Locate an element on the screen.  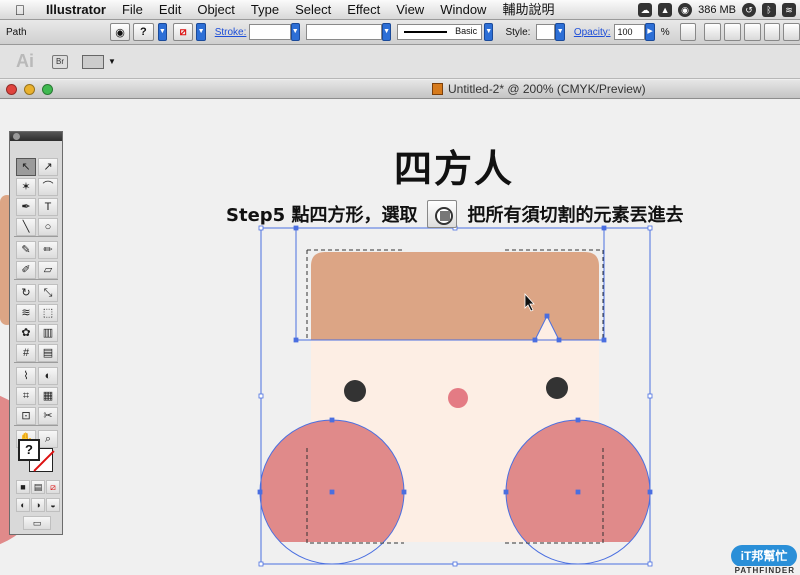
zoom-window-button is located at coordinates (47, 89).